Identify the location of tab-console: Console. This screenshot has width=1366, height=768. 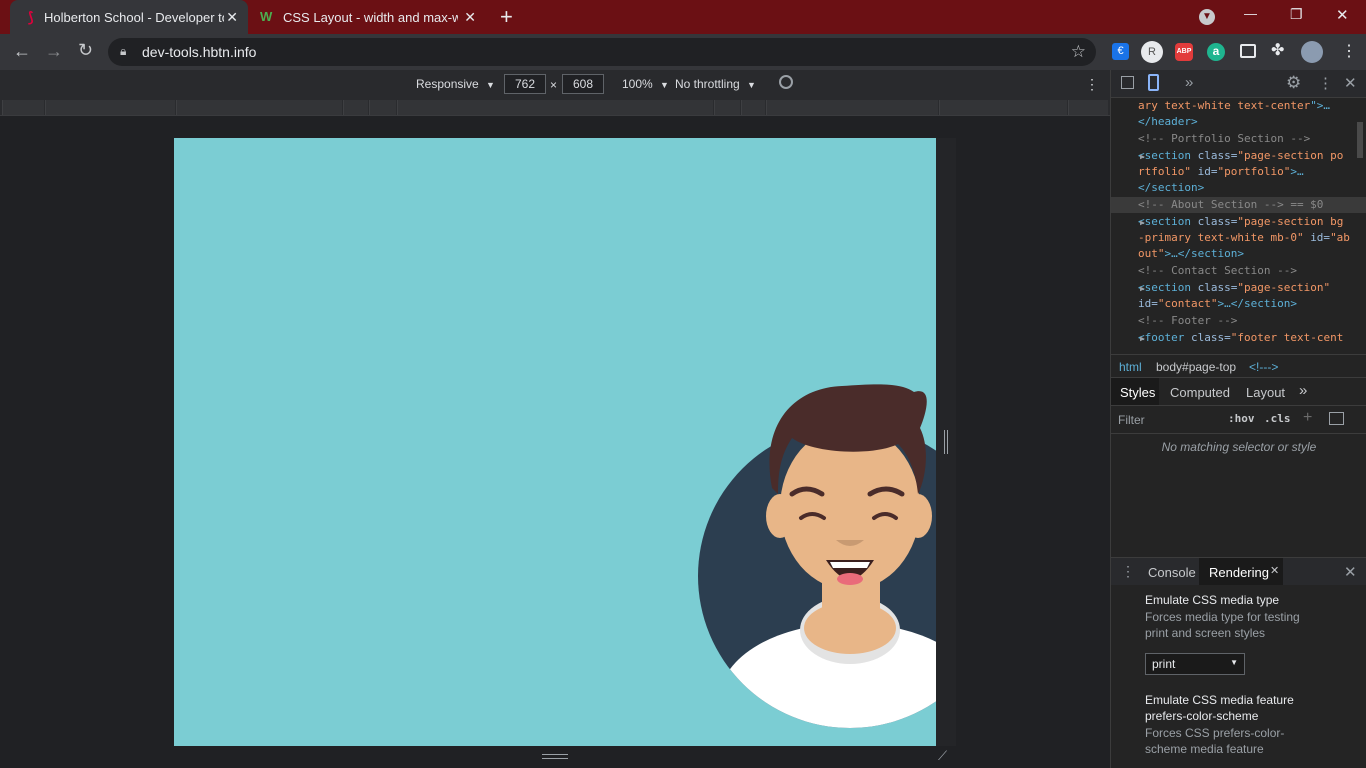
(1172, 572).